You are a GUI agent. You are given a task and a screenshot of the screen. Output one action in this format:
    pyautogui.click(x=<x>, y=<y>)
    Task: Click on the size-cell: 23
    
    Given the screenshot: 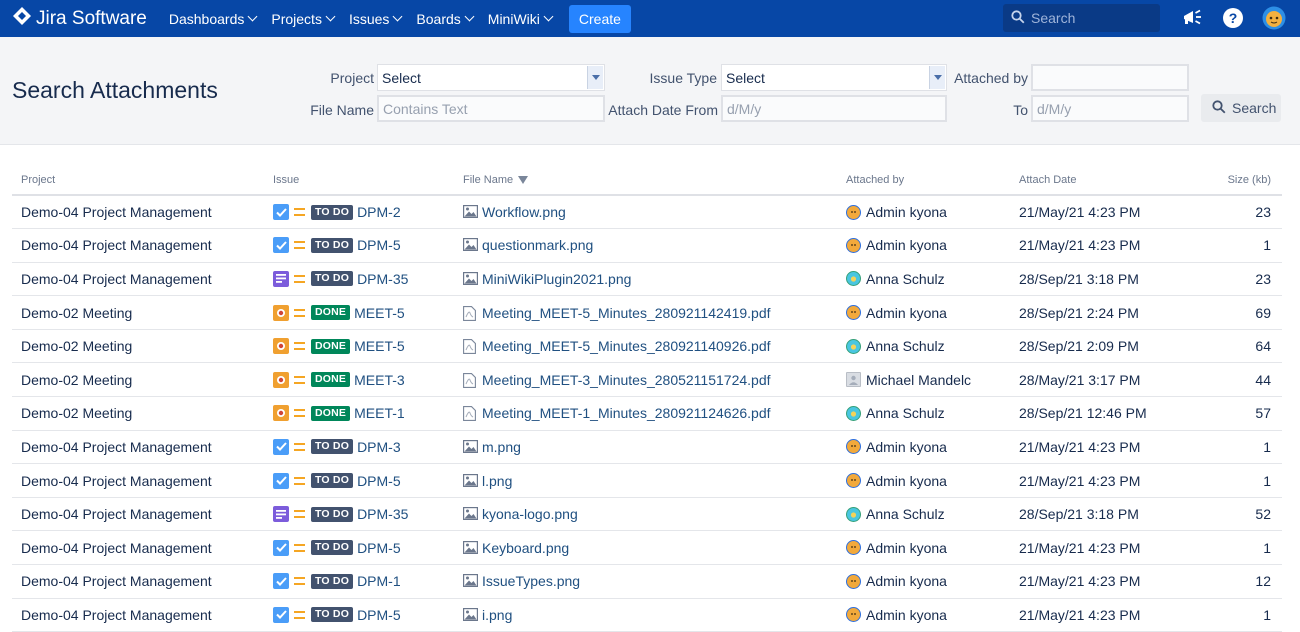 What is the action you would take?
    pyautogui.click(x=1236, y=212)
    